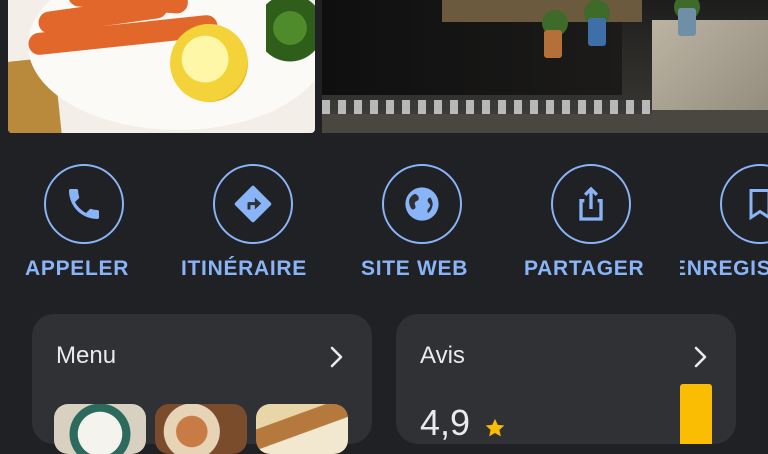 Image resolution: width=768 pixels, height=454 pixels. I want to click on share-button: PARTAGER, so click(595, 222).